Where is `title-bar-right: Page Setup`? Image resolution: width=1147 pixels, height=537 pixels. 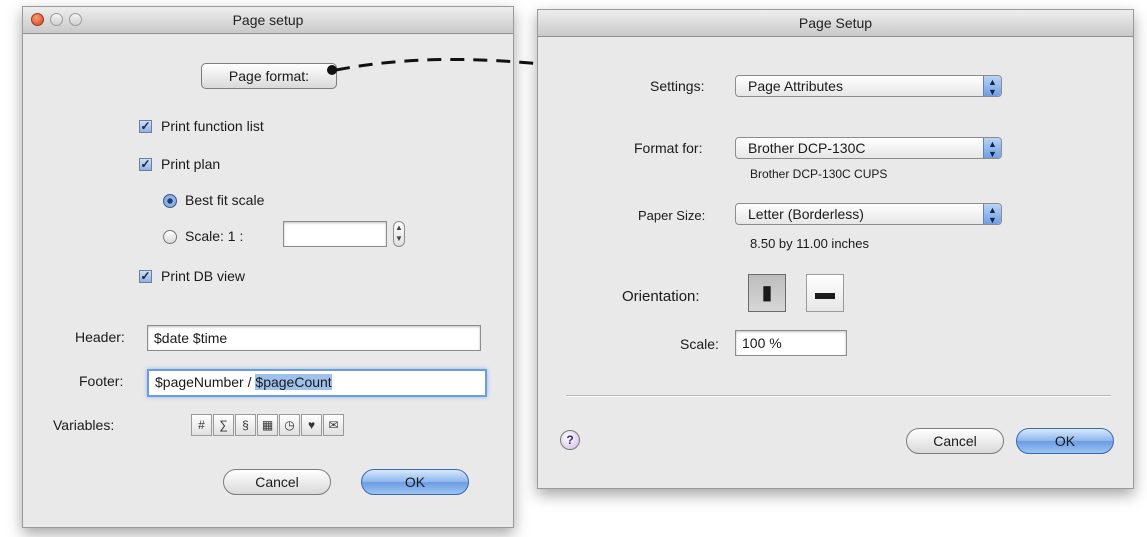 title-bar-right: Page Setup is located at coordinates (835, 23).